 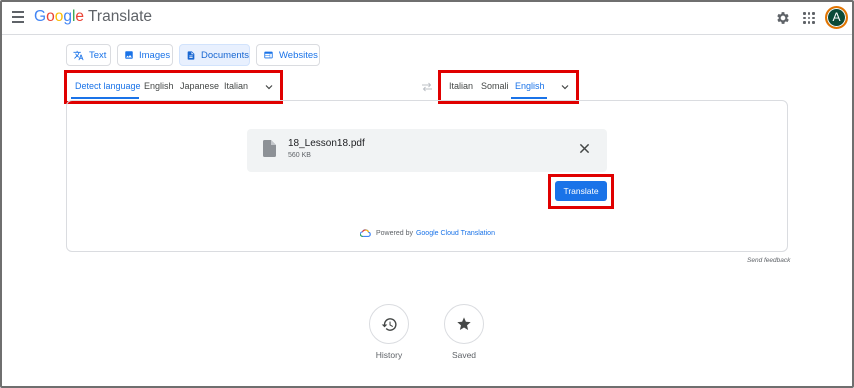 I want to click on target-lang-somali: Somali, so click(x=495, y=86).